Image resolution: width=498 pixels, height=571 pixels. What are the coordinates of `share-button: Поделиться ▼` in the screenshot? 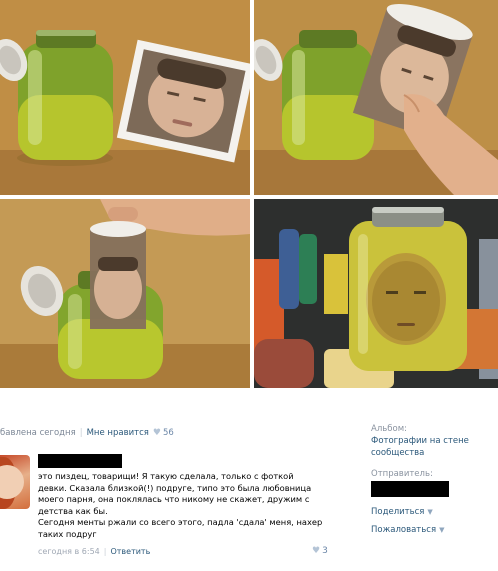 It's located at (431, 512).